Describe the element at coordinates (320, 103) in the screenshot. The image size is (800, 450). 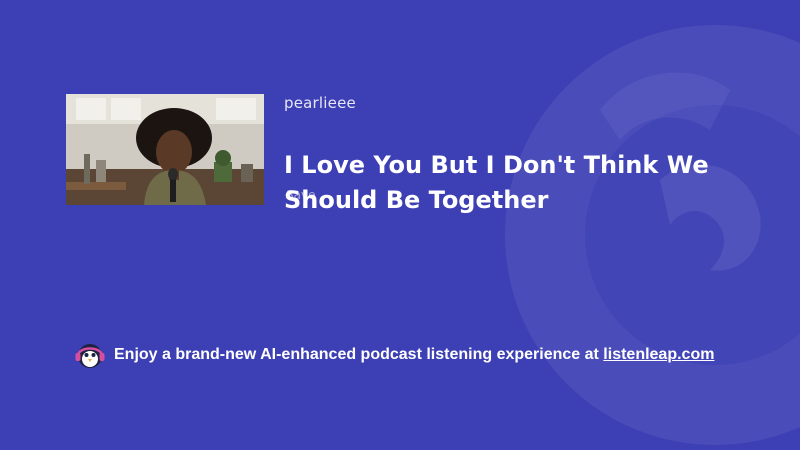
I see `episode-author: pearlieee` at that location.